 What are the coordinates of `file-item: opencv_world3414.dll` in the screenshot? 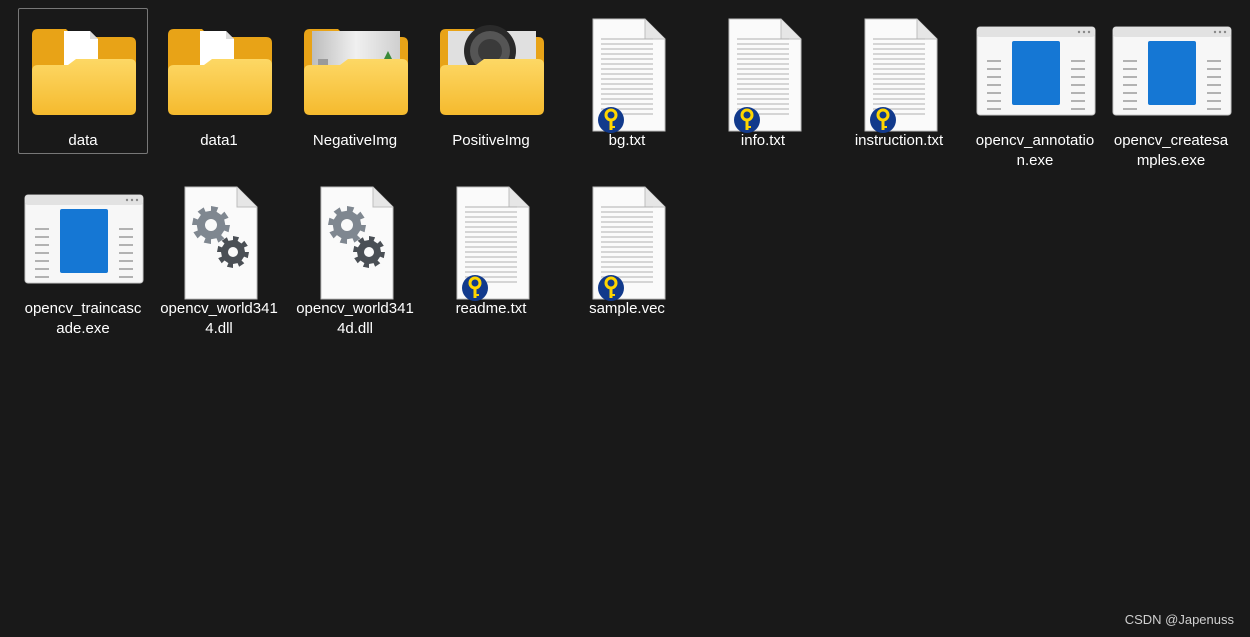 It's located at (219, 256).